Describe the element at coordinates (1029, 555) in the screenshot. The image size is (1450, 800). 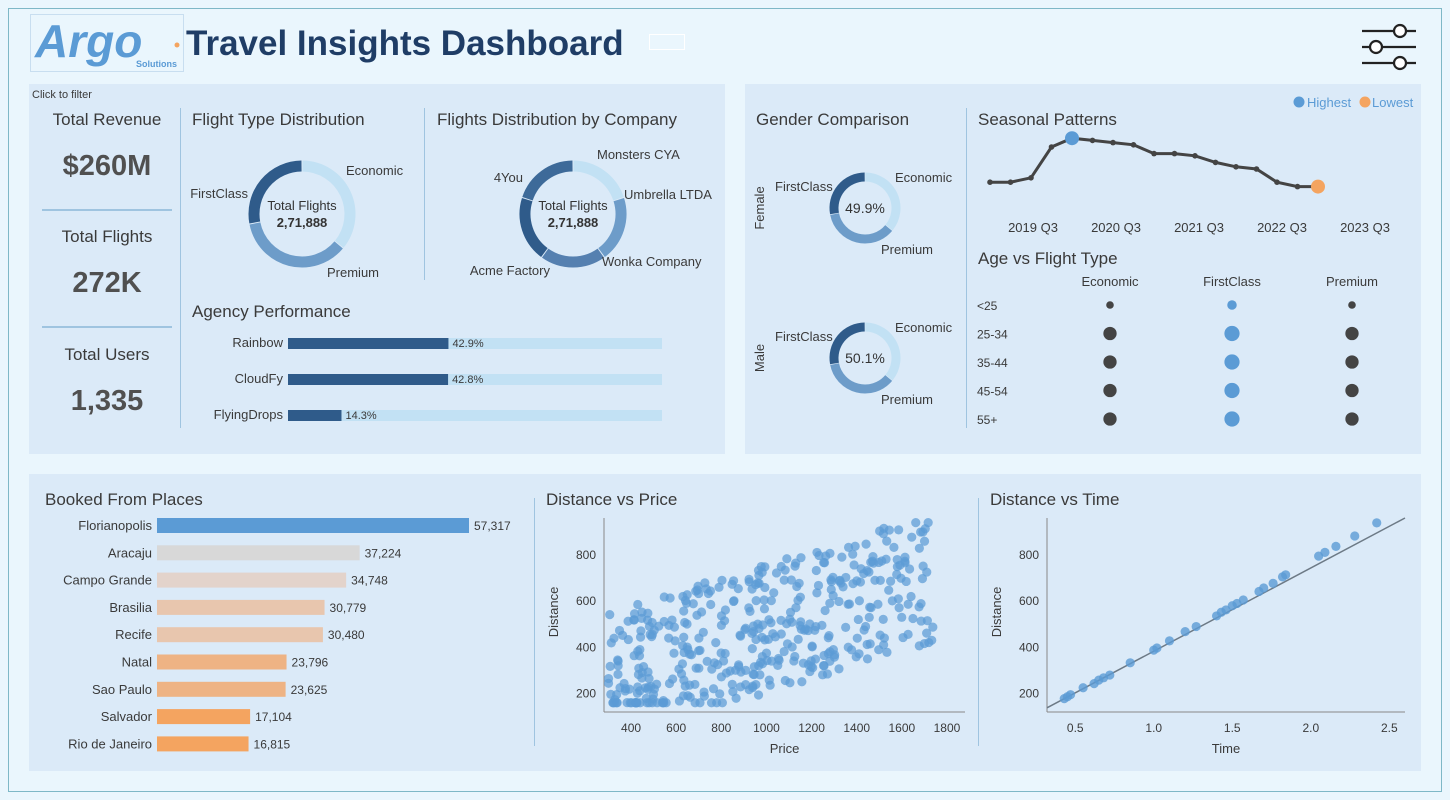
I see `y-tick-label: 800` at that location.